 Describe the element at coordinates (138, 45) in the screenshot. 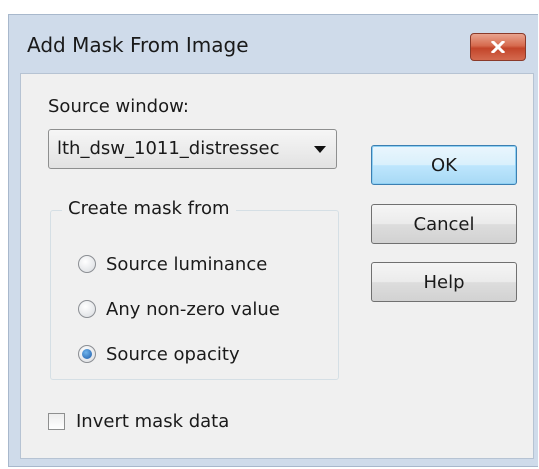

I see `window-title: Add Mask From Image` at that location.